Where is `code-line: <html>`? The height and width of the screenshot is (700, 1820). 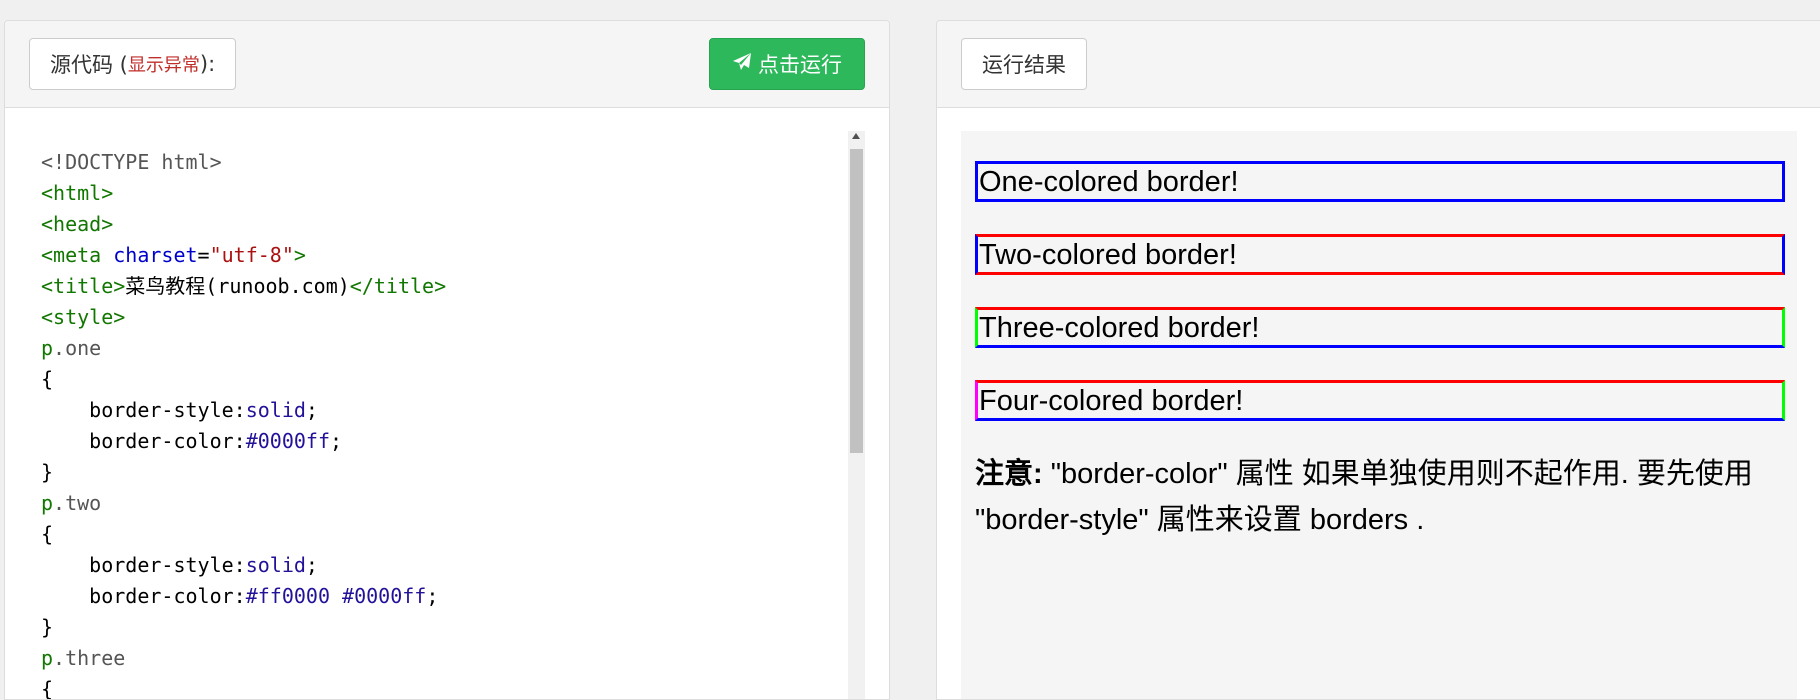
code-line: <html> is located at coordinates (455, 193).